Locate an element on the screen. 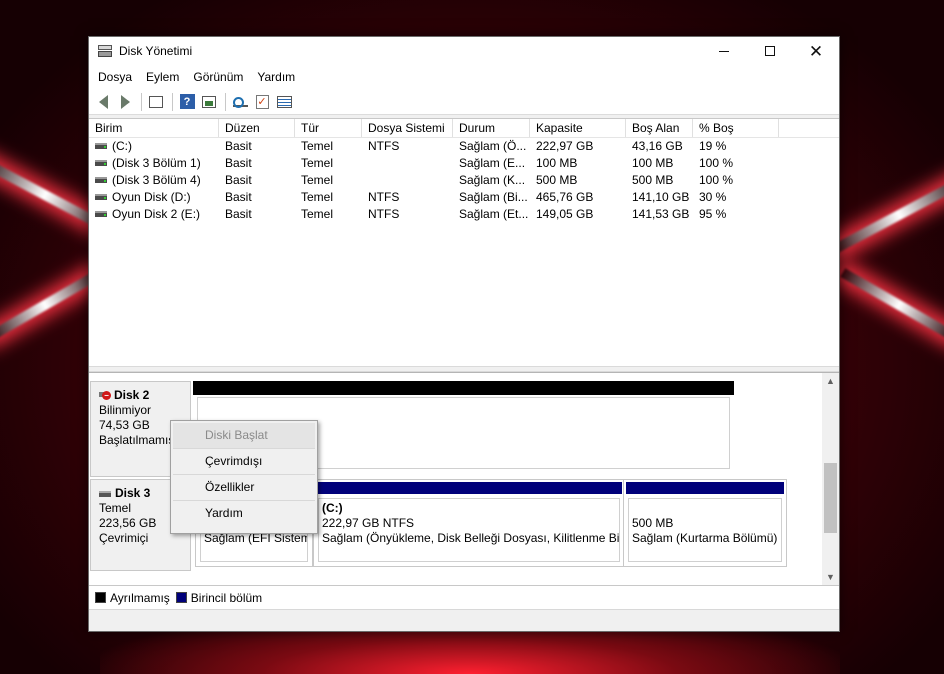 This screenshot has width=944, height=674. cell-kapasite: 500 MB is located at coordinates (557, 180).